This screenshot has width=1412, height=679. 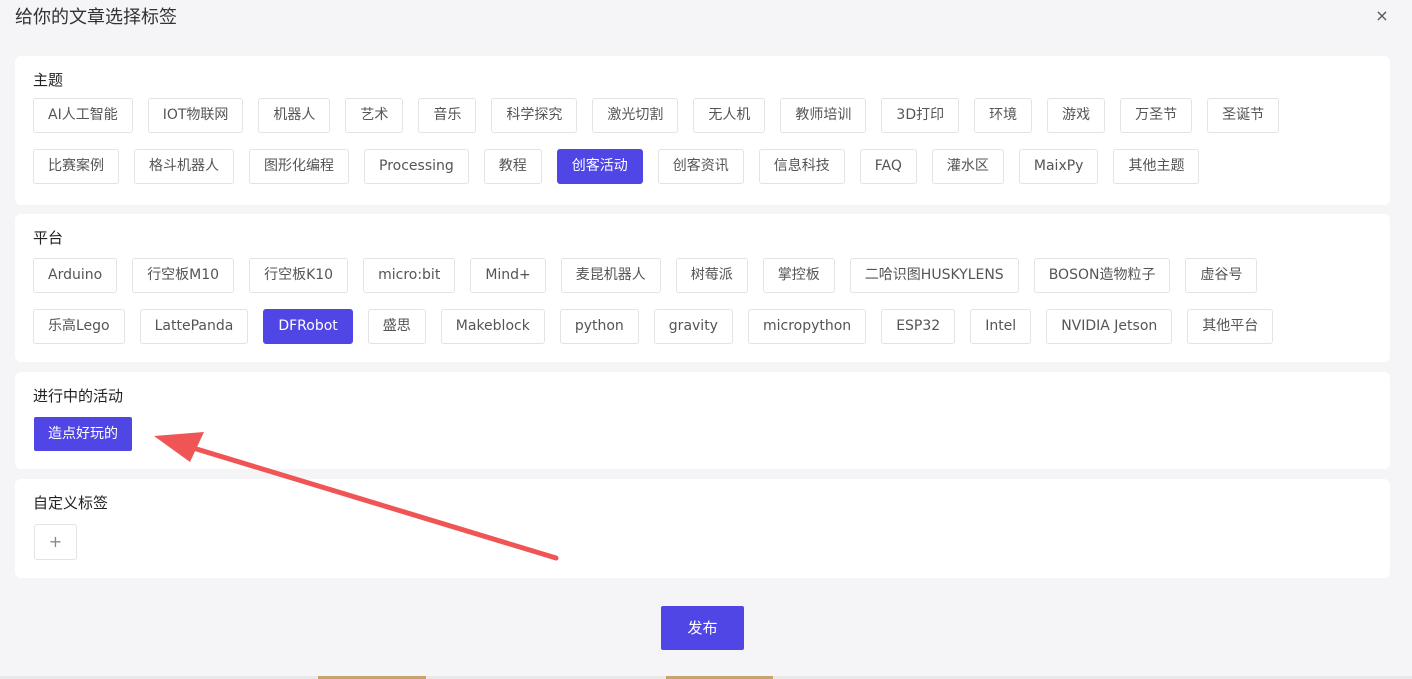 I want to click on platforms-tag: 行空板M10, so click(x=183, y=275).